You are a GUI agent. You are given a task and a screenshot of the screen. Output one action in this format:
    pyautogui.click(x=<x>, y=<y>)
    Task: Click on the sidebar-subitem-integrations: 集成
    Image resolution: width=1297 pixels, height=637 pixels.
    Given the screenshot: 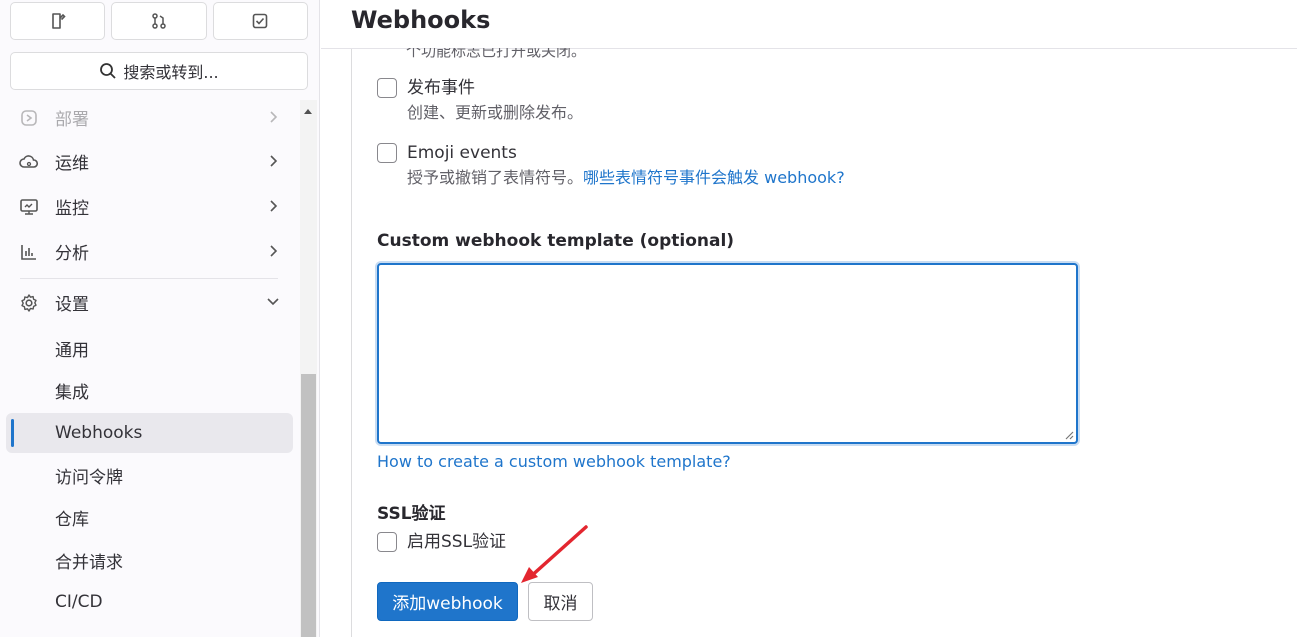 What is the action you would take?
    pyautogui.click(x=149, y=390)
    